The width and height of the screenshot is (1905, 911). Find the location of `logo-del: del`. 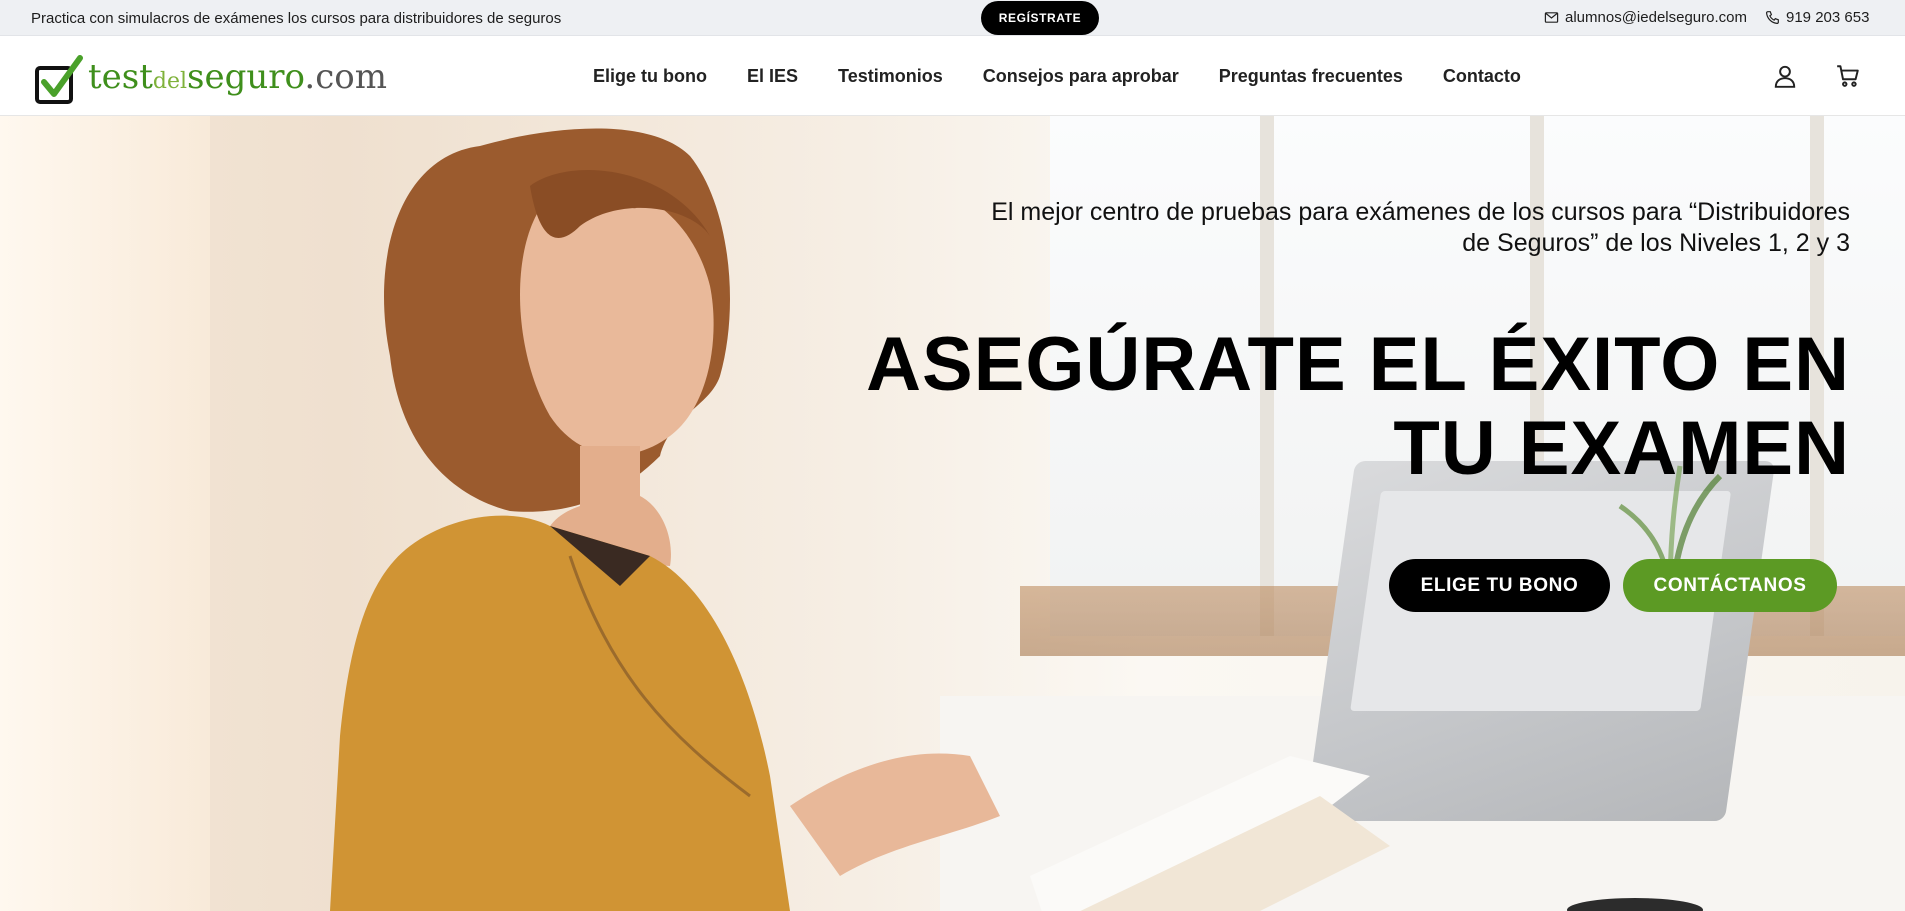

logo-del: del is located at coordinates (170, 81).